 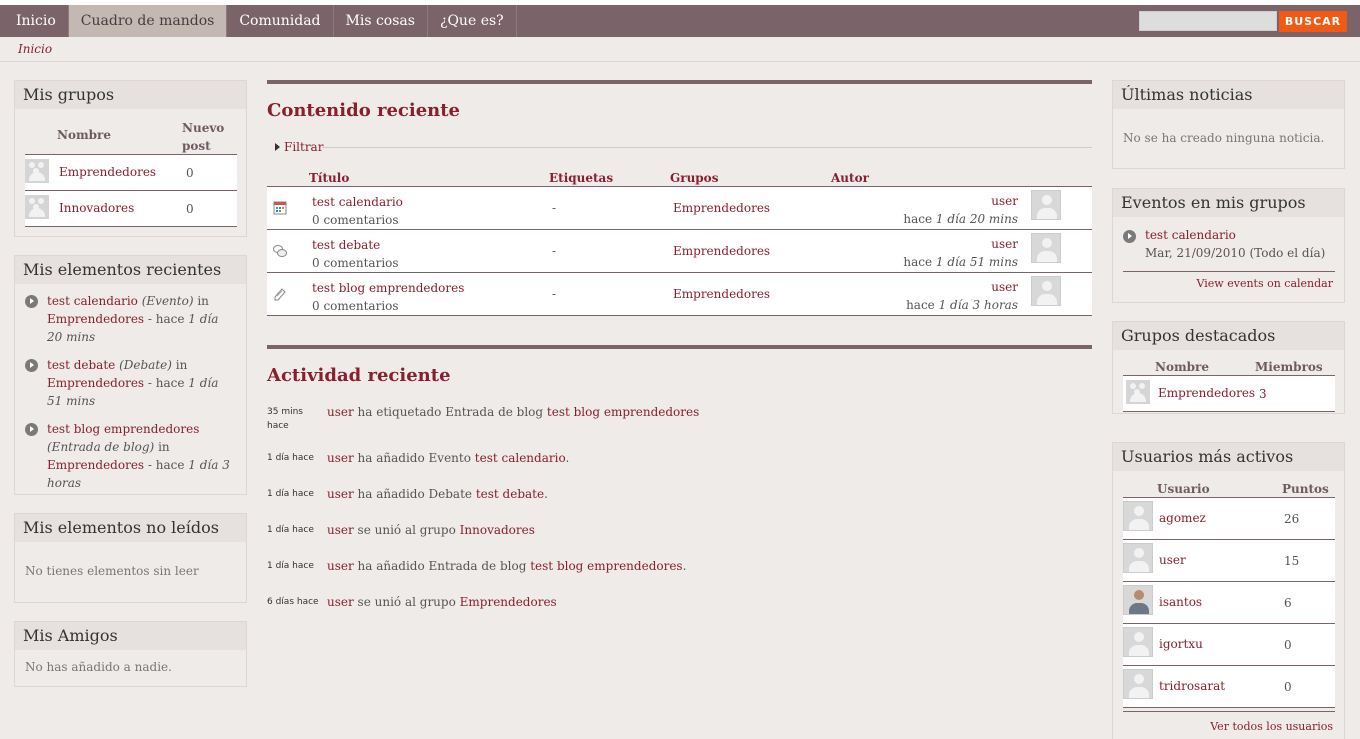 I want to click on col-header-title: Título, so click(x=329, y=178).